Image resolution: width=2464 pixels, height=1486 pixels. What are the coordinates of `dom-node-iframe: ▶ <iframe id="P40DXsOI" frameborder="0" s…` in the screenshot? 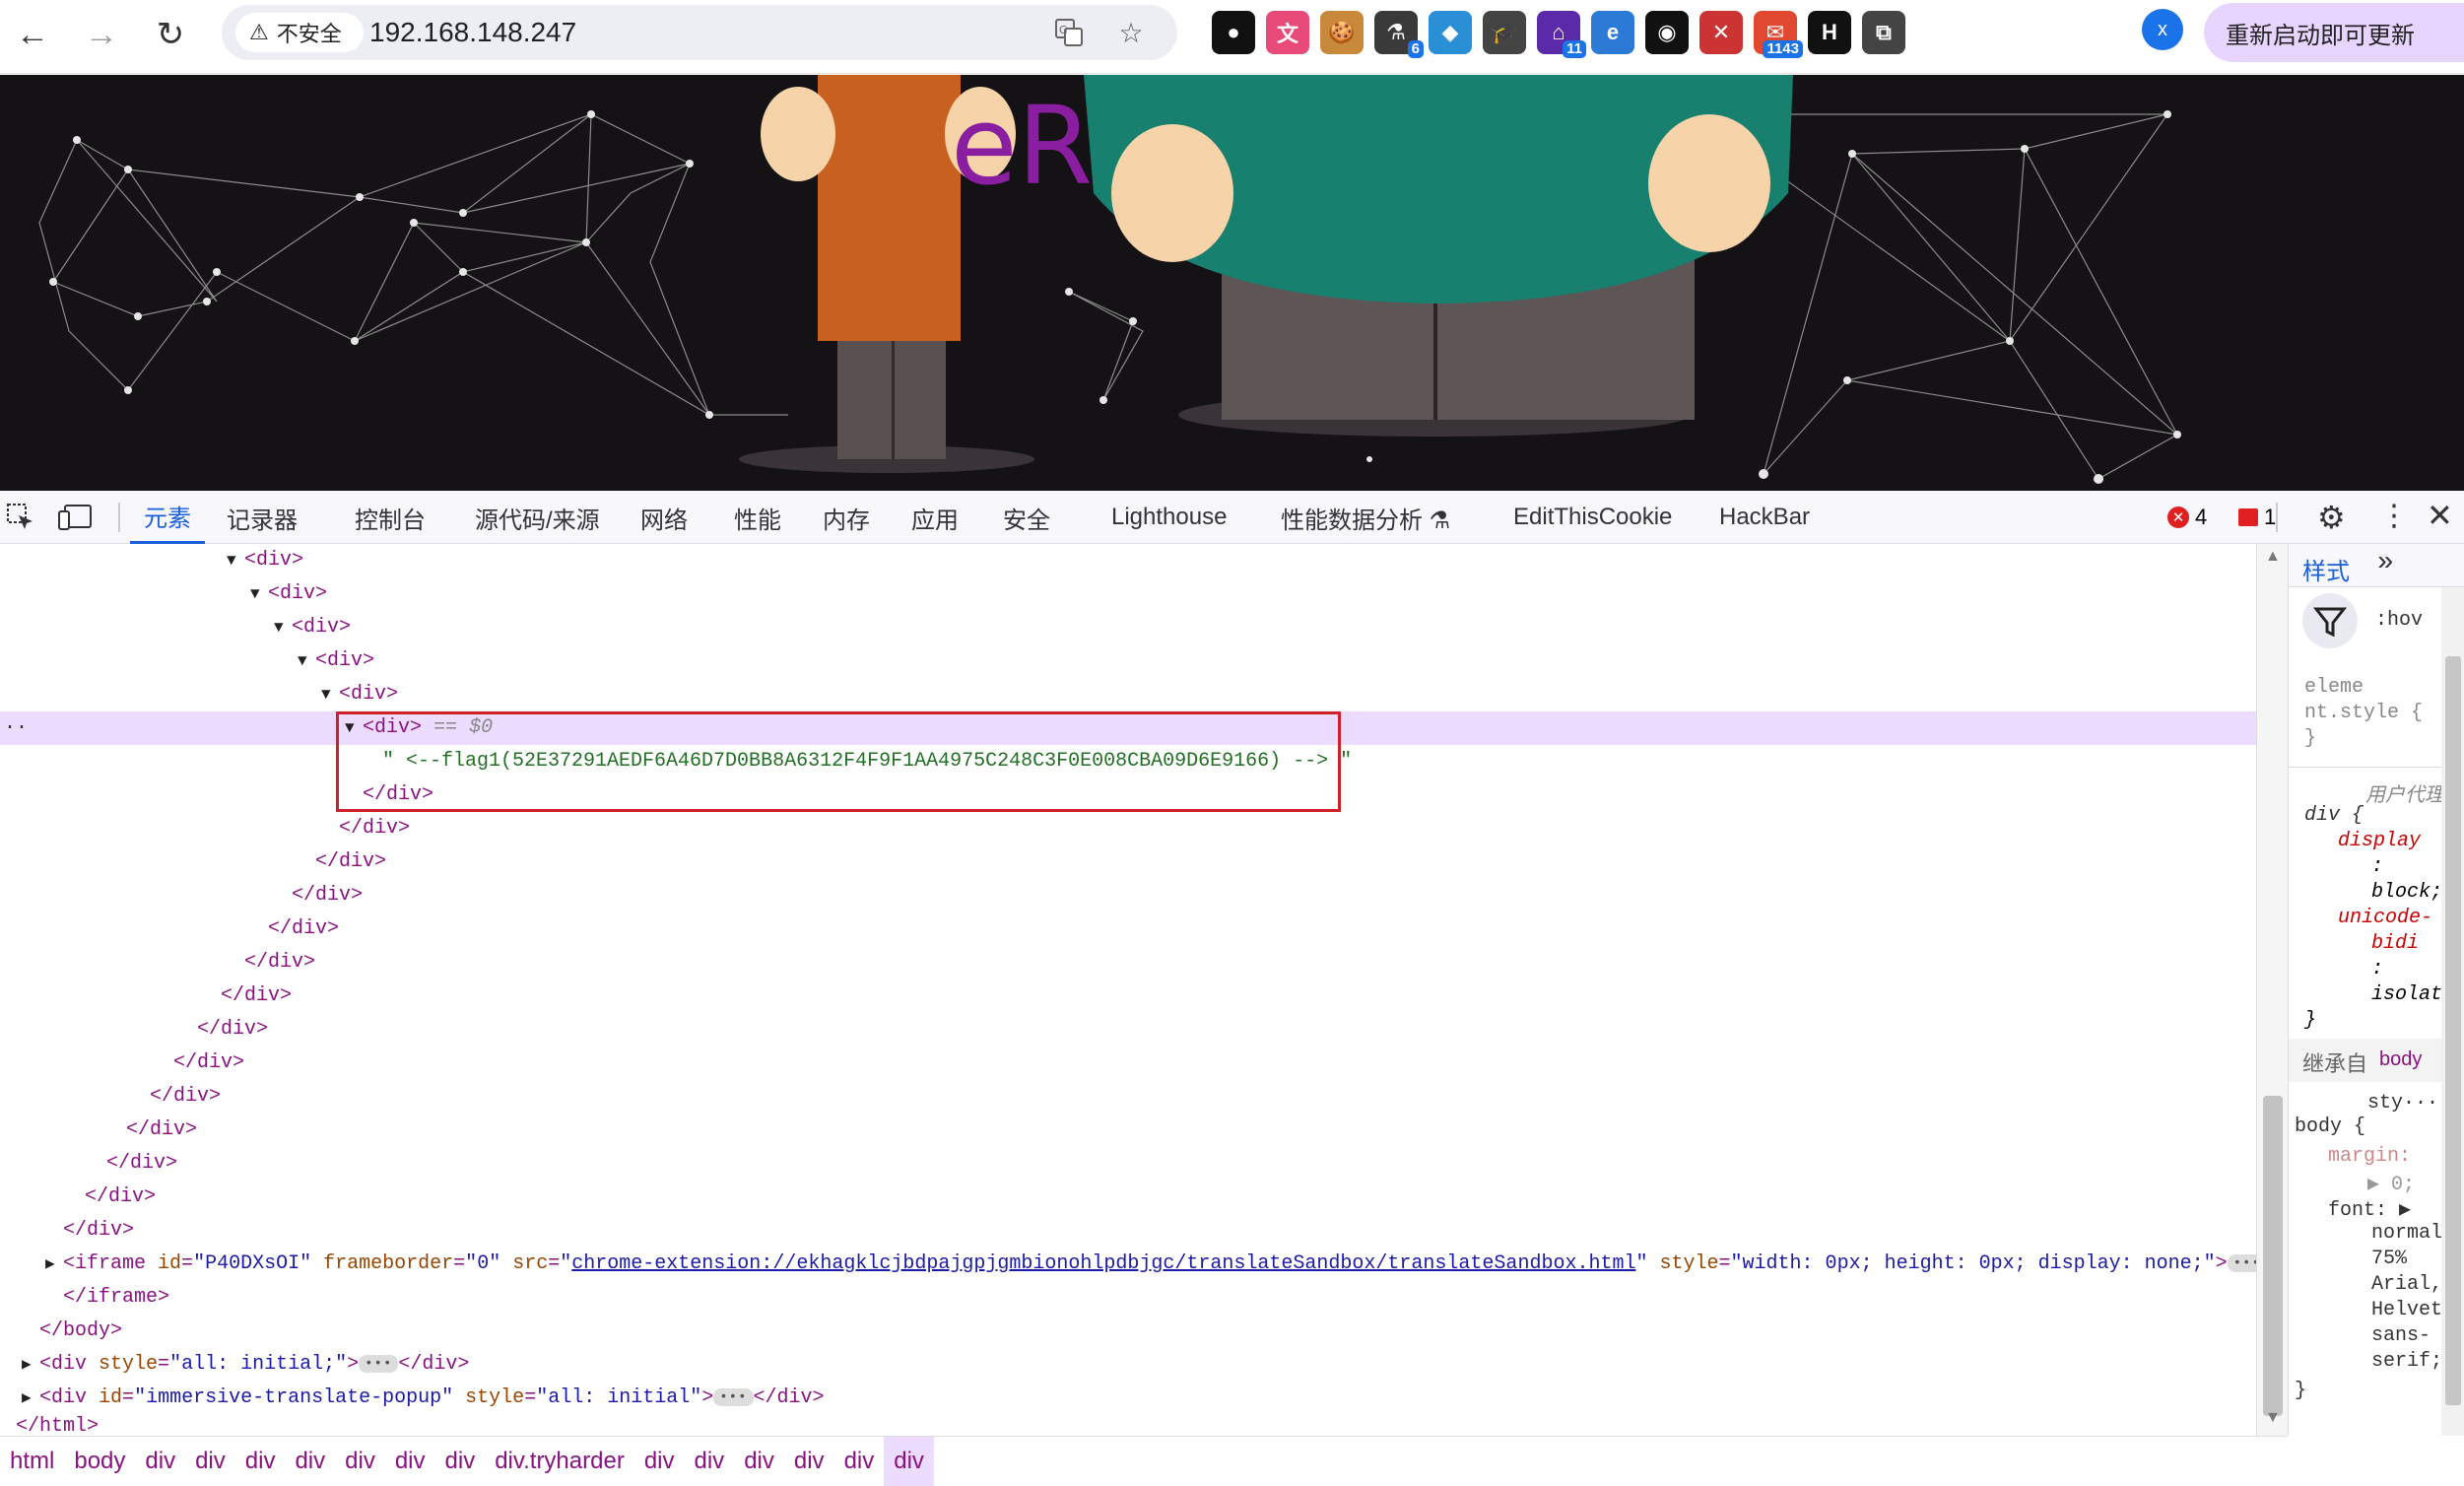 It's located at (1173, 1264).